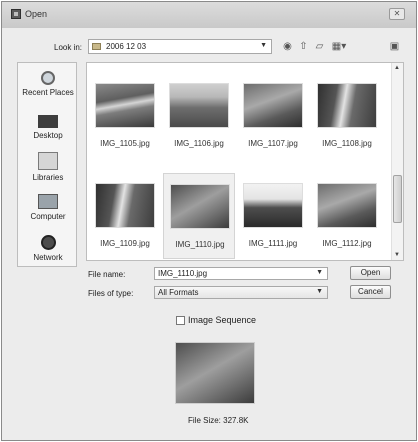 The image size is (418, 442). I want to click on open-button: Open, so click(370, 273).